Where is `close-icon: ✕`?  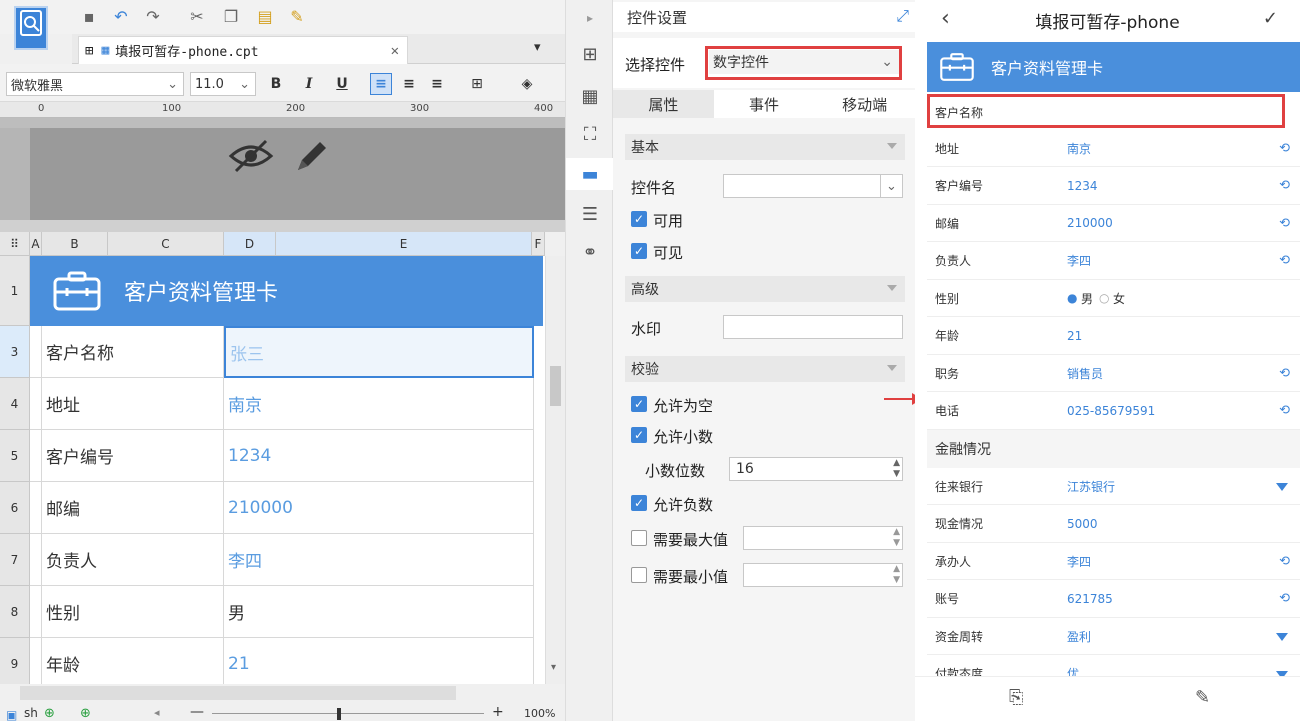
close-icon: ✕ is located at coordinates (395, 51).